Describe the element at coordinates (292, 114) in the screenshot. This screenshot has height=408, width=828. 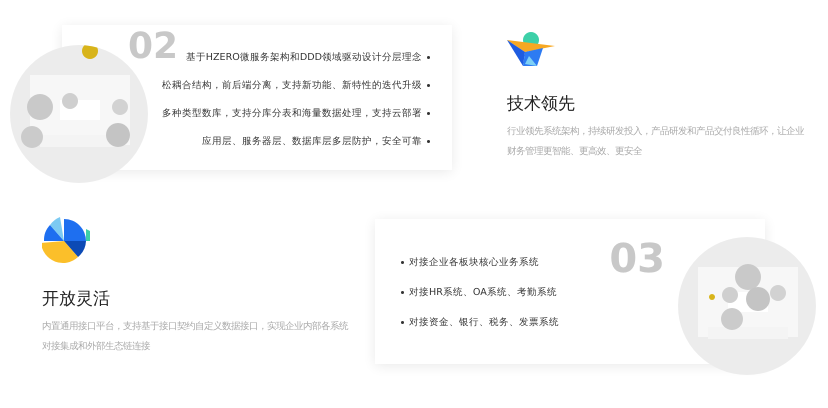
I see `bullet-point: 多种类型数库，支持分库分表和海量数据处理，支持云部署` at that location.